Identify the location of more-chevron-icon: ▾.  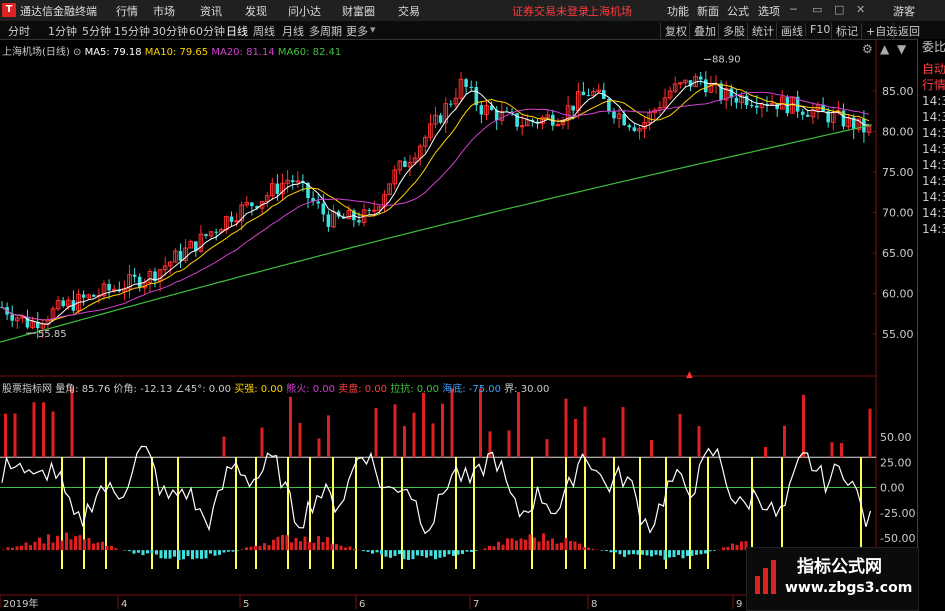
(373, 29).